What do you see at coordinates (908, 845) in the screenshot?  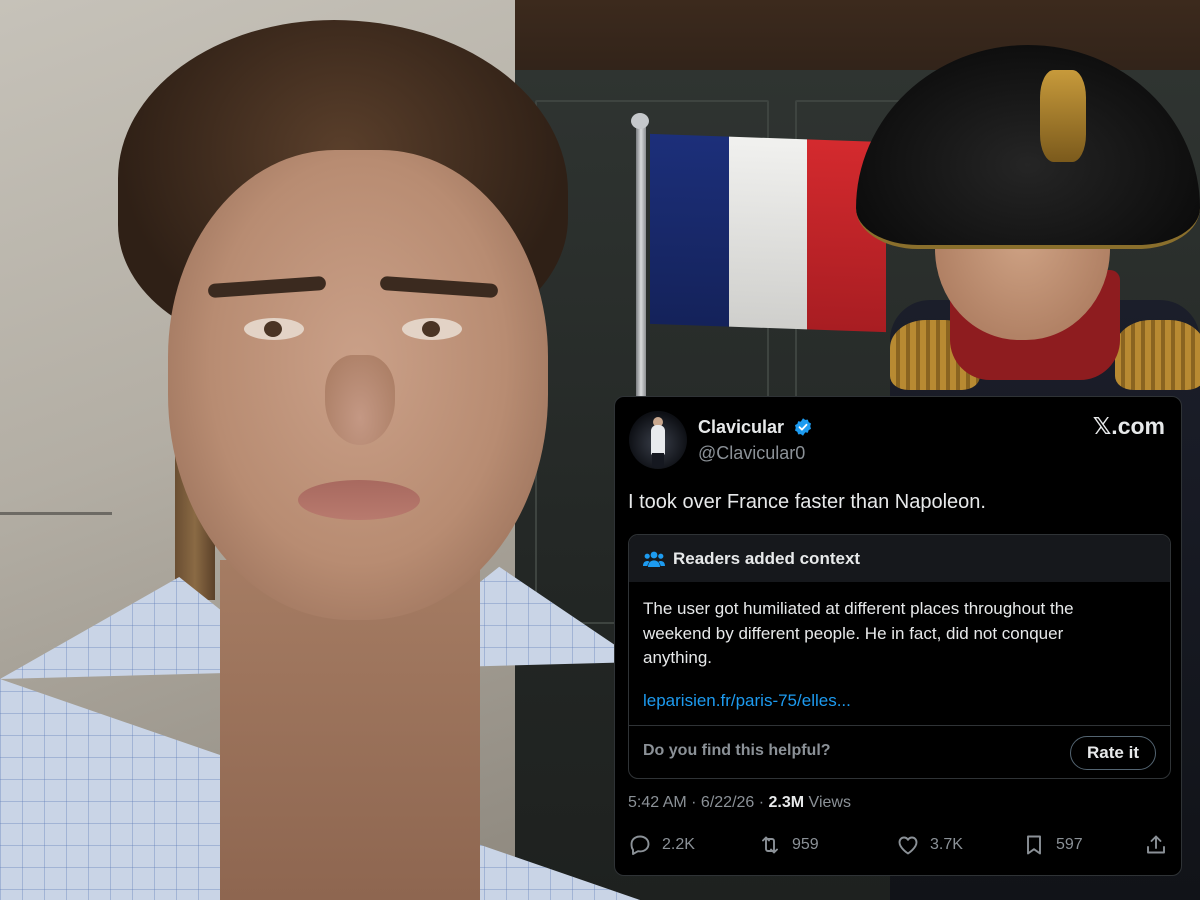 I see `heart-icon` at bounding box center [908, 845].